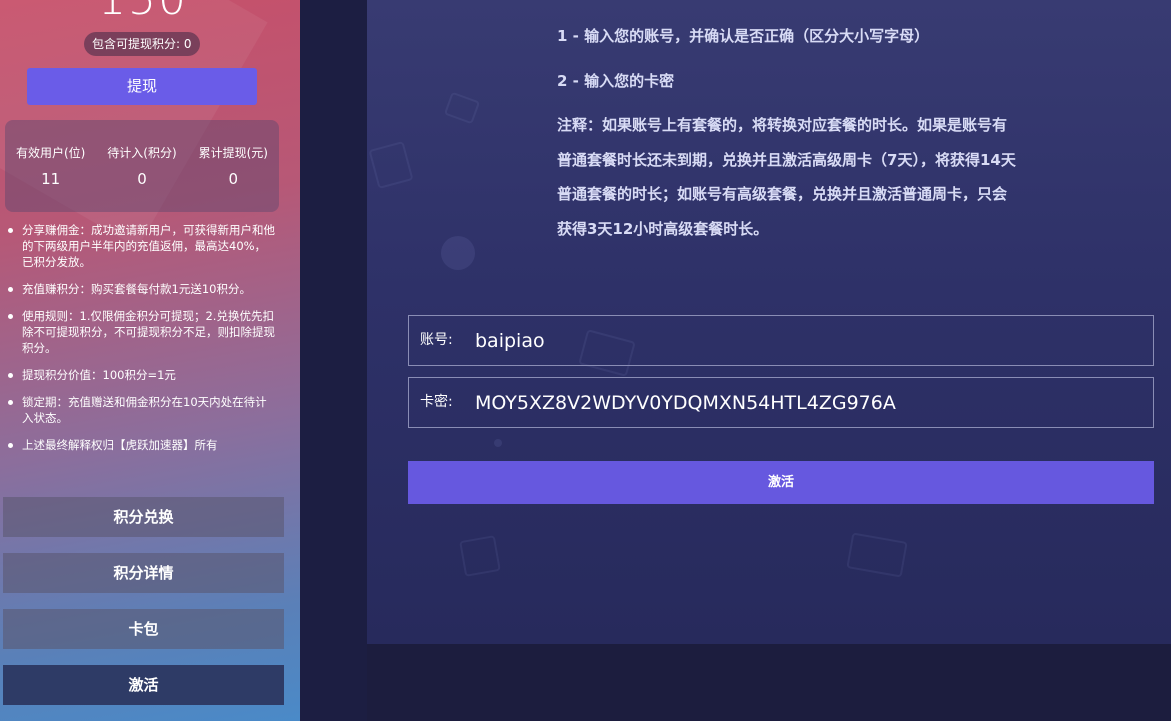 The image size is (1171, 721). What do you see at coordinates (436, 339) in the screenshot?
I see `account-label: 账号:` at bounding box center [436, 339].